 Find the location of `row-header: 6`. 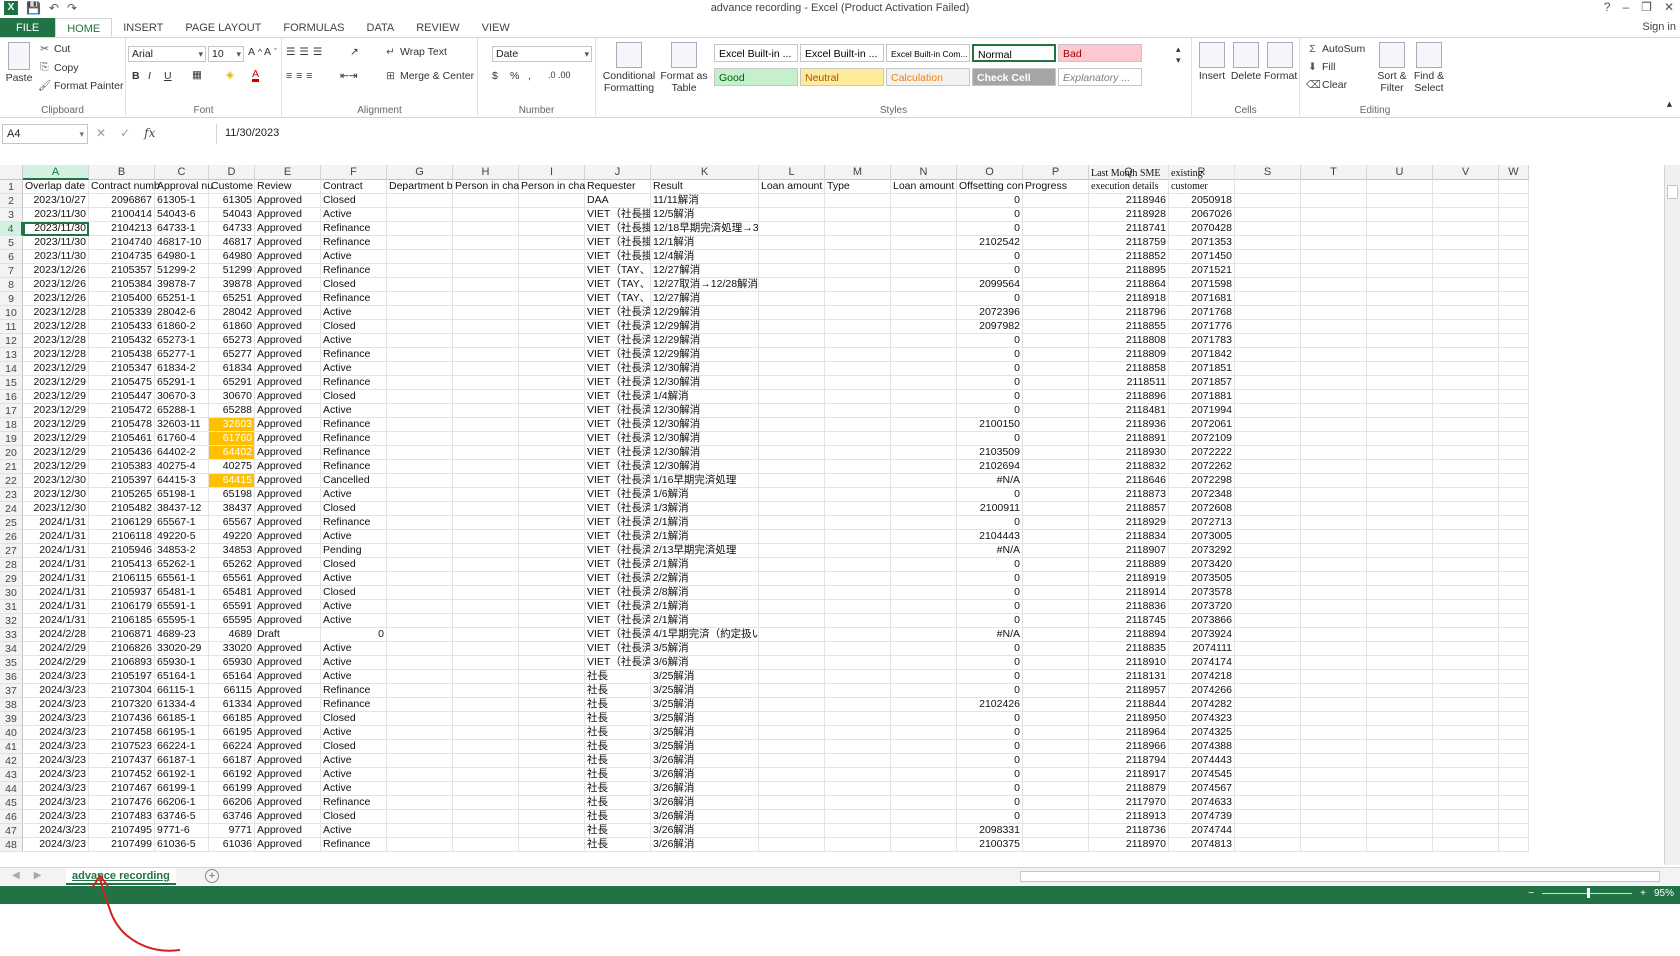

row-header: 6 is located at coordinates (11, 257).